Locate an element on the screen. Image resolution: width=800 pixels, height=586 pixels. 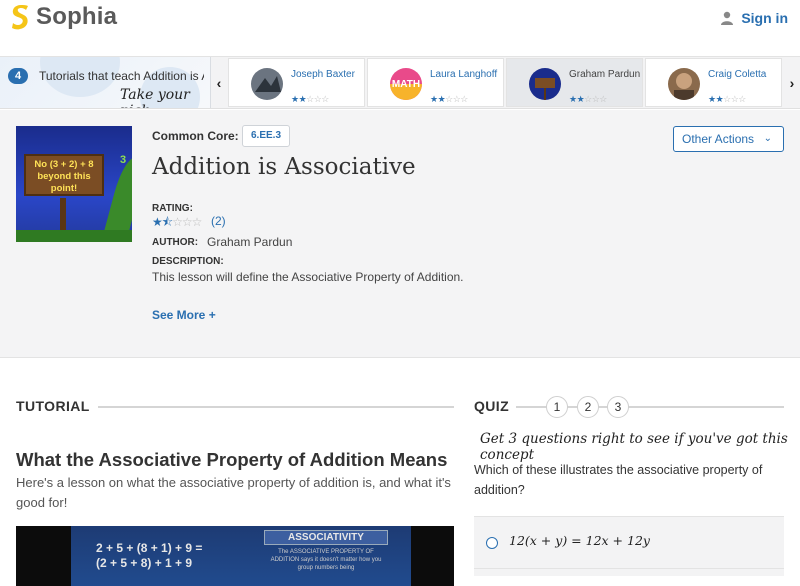
site-header: Sophia Sign in is located at coordinates (400, 28).